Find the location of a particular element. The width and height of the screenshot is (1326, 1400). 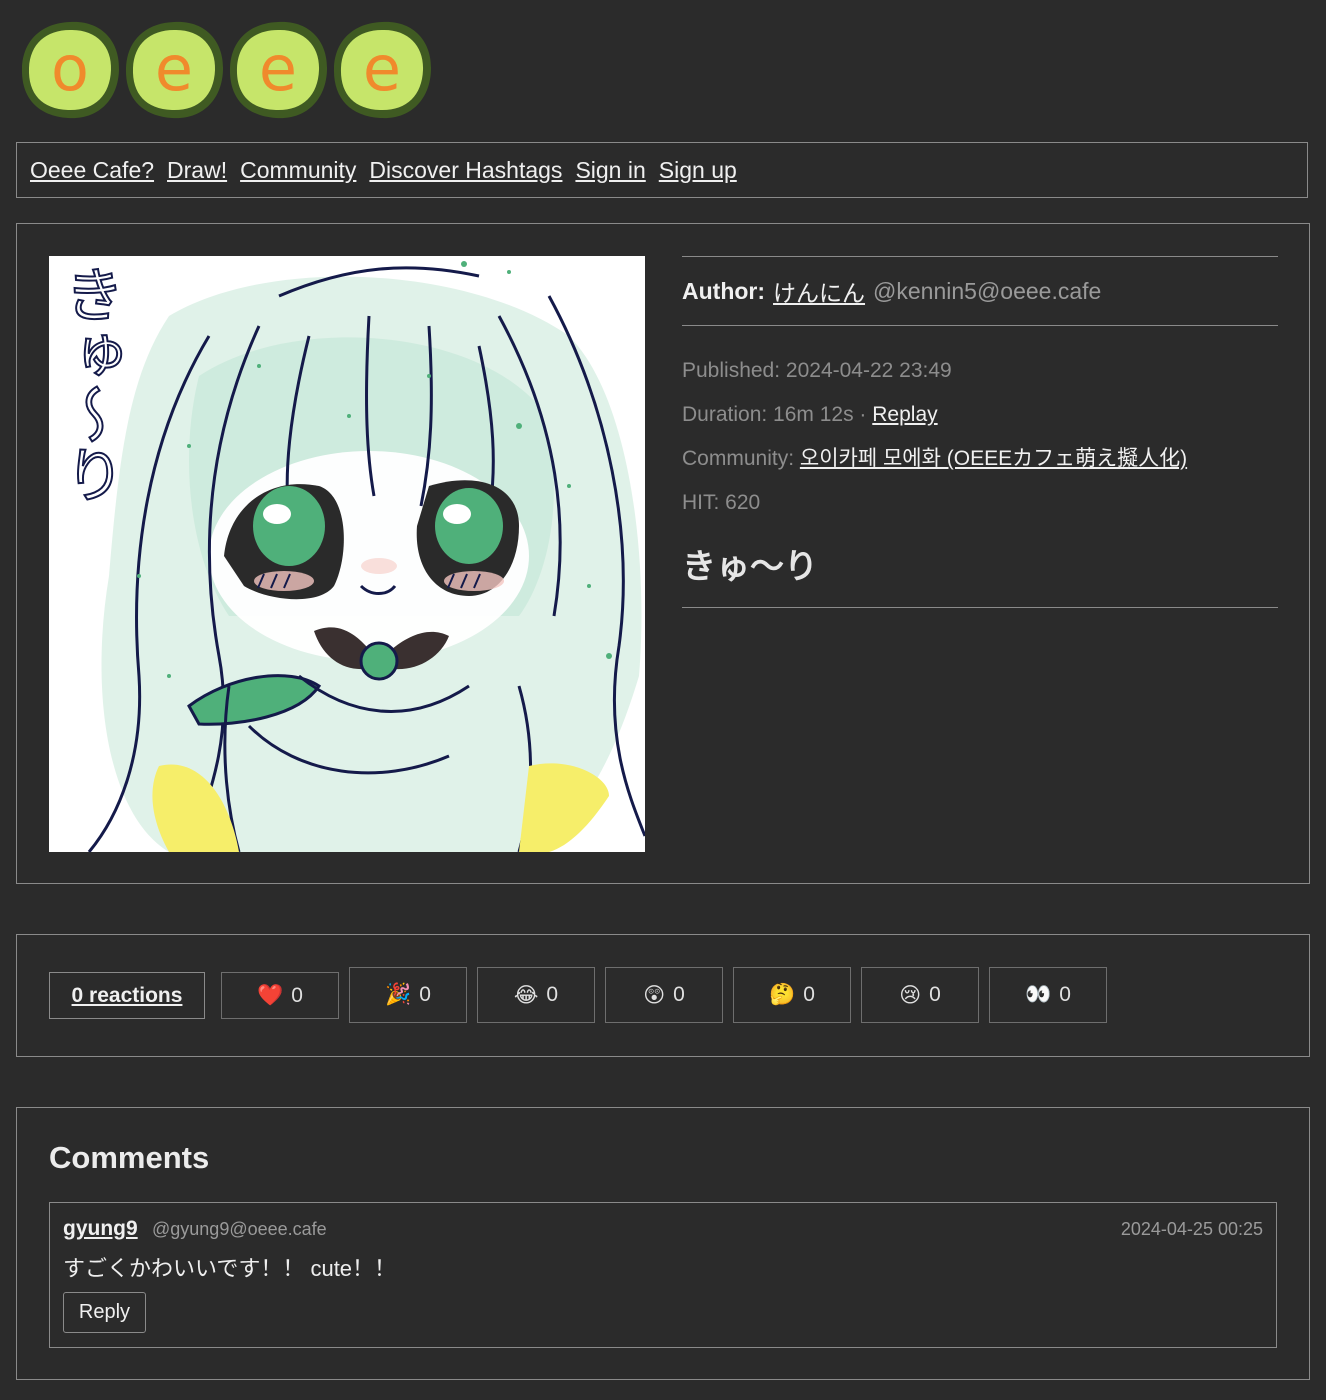

comment-author-handle: @gyung9@oeee.cafe is located at coordinates (239, 1229).